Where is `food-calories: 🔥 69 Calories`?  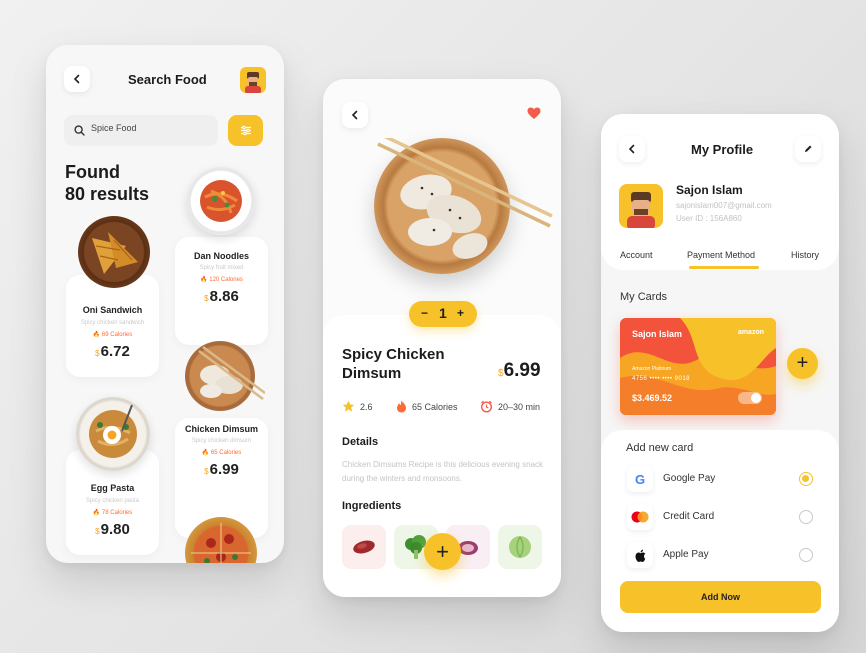
food-calories: 🔥 69 Calories is located at coordinates (112, 335).